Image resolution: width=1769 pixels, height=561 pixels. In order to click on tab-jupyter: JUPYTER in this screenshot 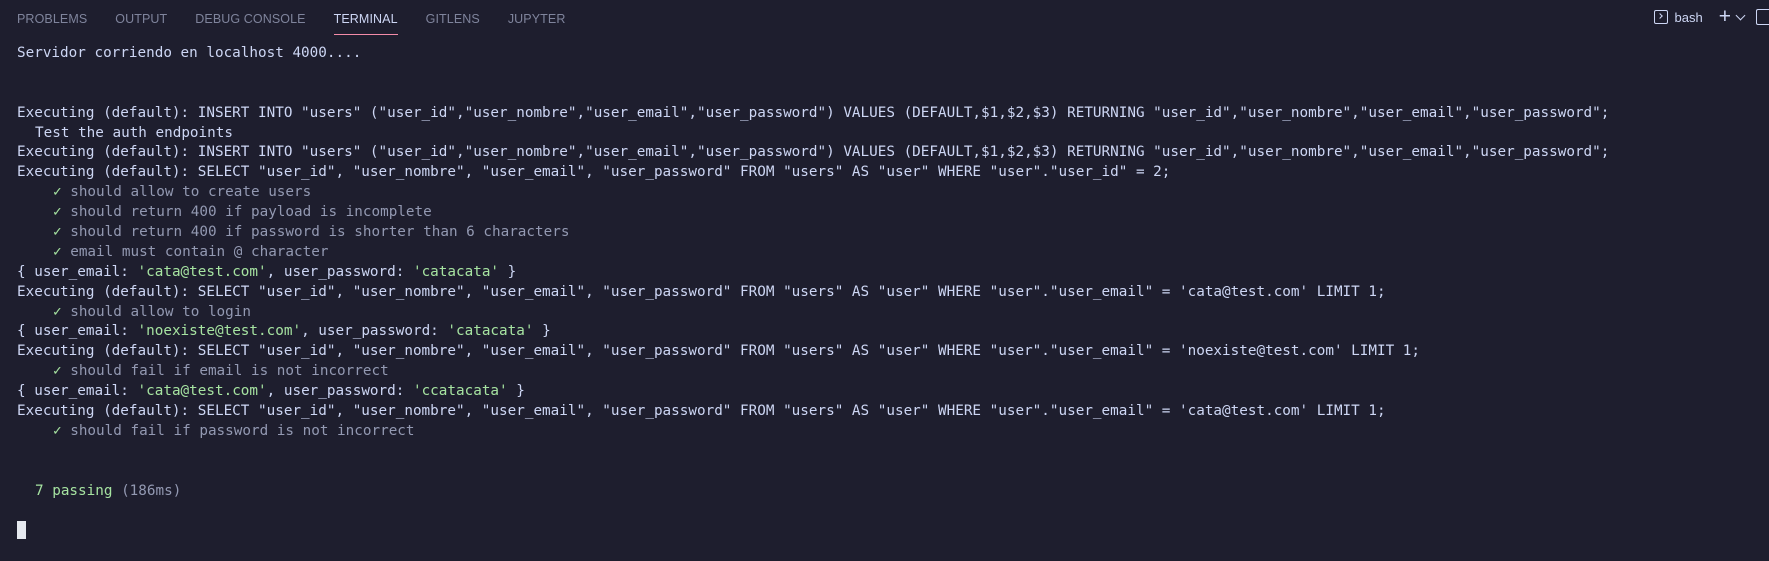, I will do `click(537, 18)`.